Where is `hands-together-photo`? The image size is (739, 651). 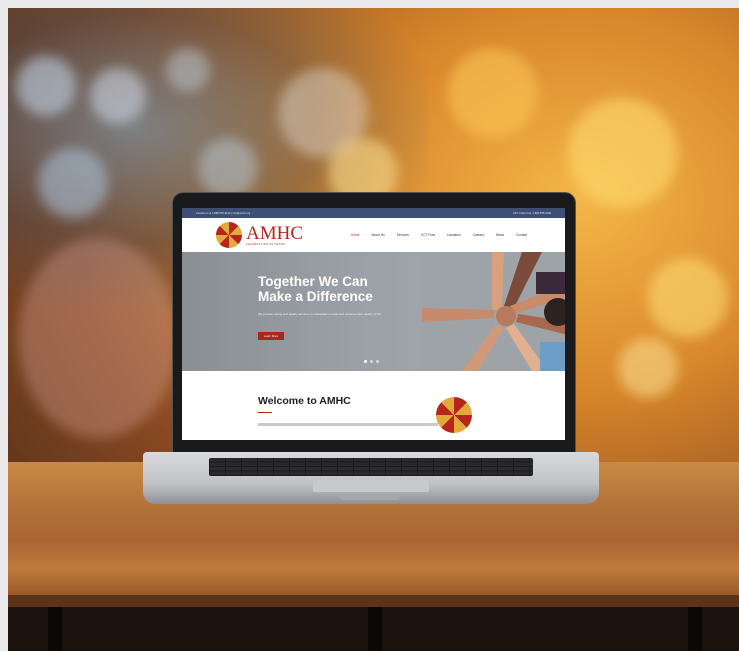 hands-together-photo is located at coordinates (493, 311).